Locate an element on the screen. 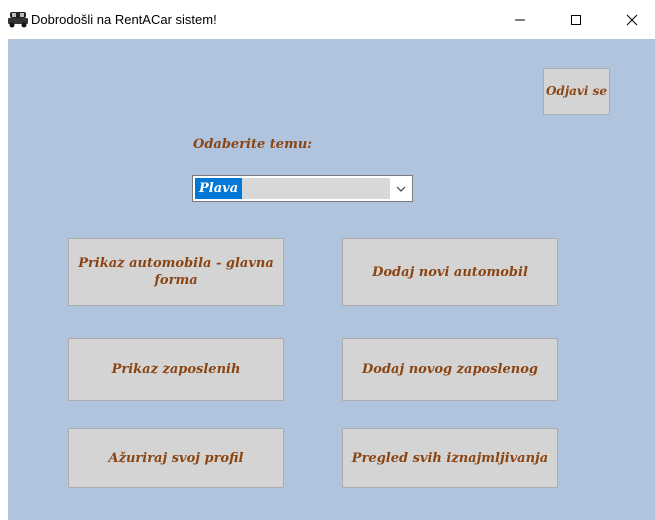 This screenshot has height=520, width=655. maximize-icon is located at coordinates (576, 19).